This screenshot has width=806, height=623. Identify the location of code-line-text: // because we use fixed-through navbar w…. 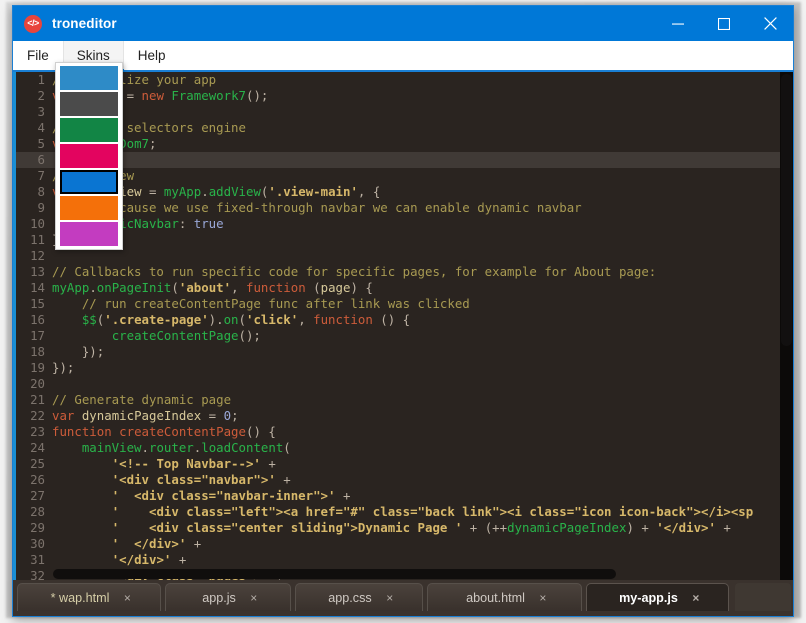
(317, 207).